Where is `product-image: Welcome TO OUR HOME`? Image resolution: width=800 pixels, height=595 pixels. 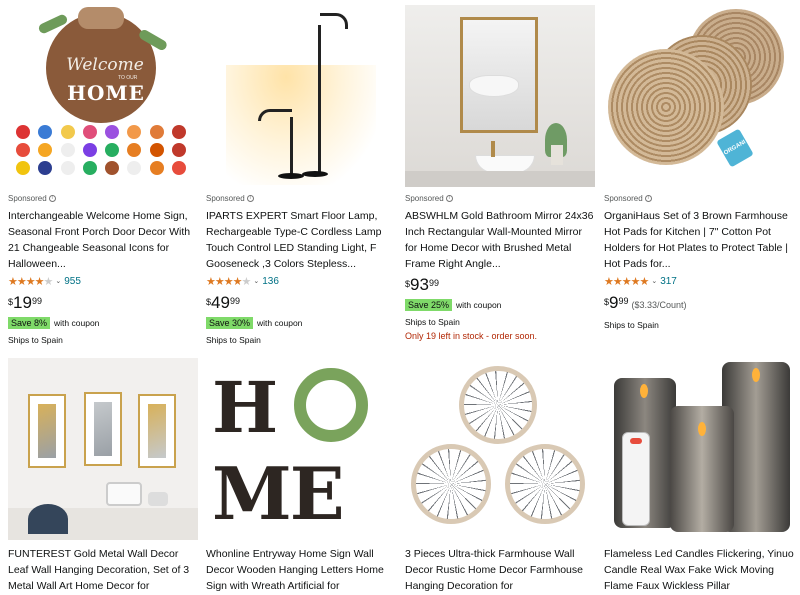
product-image: Welcome TO OUR HOME is located at coordinates (103, 96).